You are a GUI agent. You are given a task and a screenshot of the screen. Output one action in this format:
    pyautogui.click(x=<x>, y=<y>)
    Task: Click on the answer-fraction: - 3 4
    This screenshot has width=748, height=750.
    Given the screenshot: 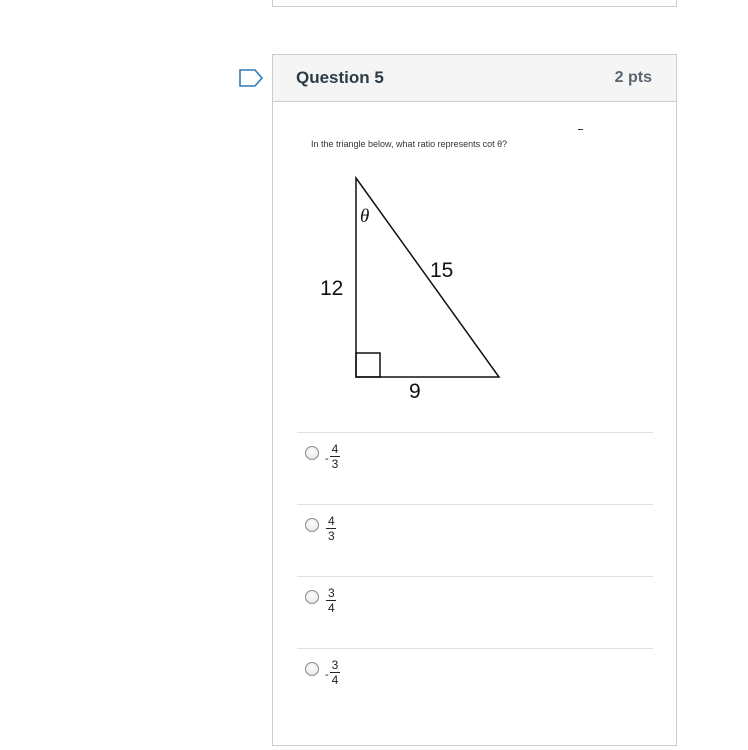 What is the action you would take?
    pyautogui.click(x=333, y=672)
    